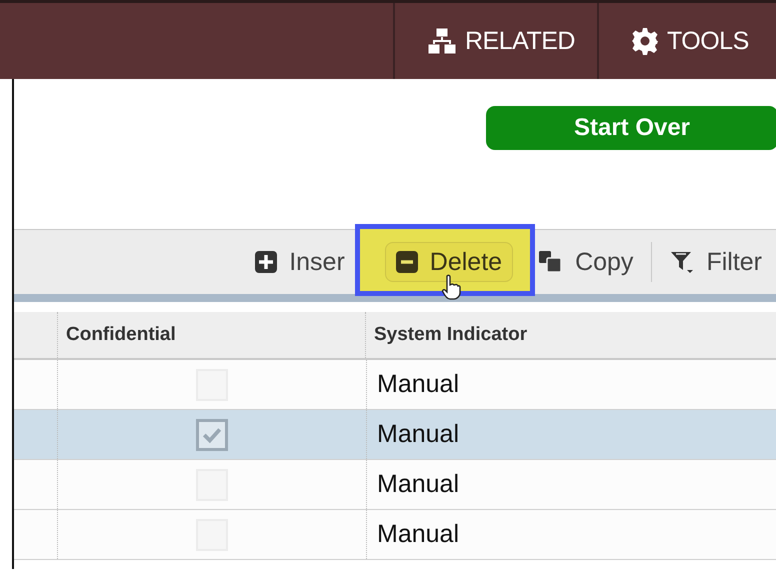 The height and width of the screenshot is (573, 776). I want to click on header-menu: TOOLS, so click(683, 41).